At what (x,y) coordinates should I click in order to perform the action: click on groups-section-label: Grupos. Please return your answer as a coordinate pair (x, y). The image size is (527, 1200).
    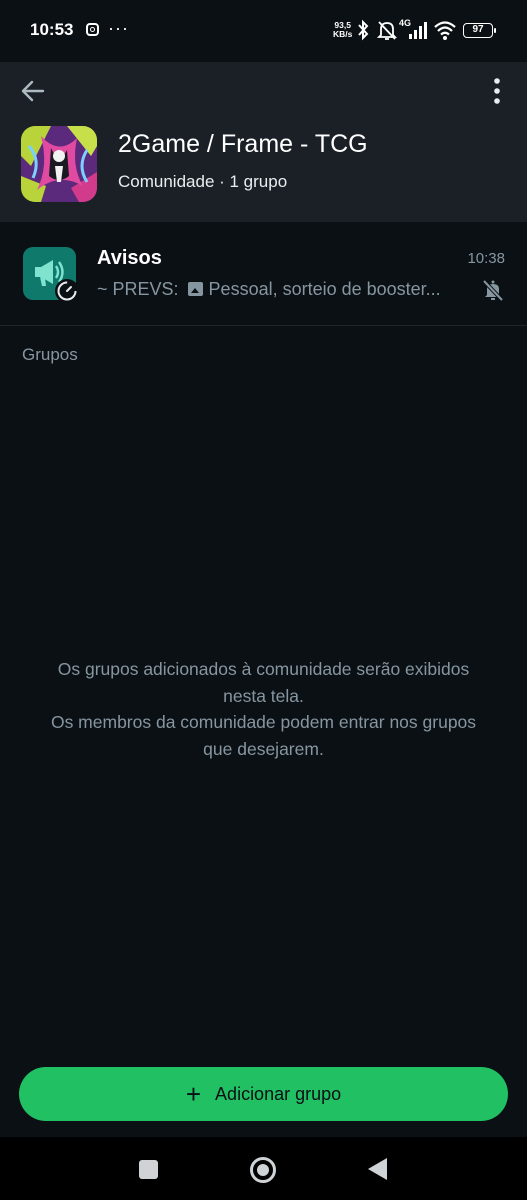
    Looking at the image, I should click on (50, 354).